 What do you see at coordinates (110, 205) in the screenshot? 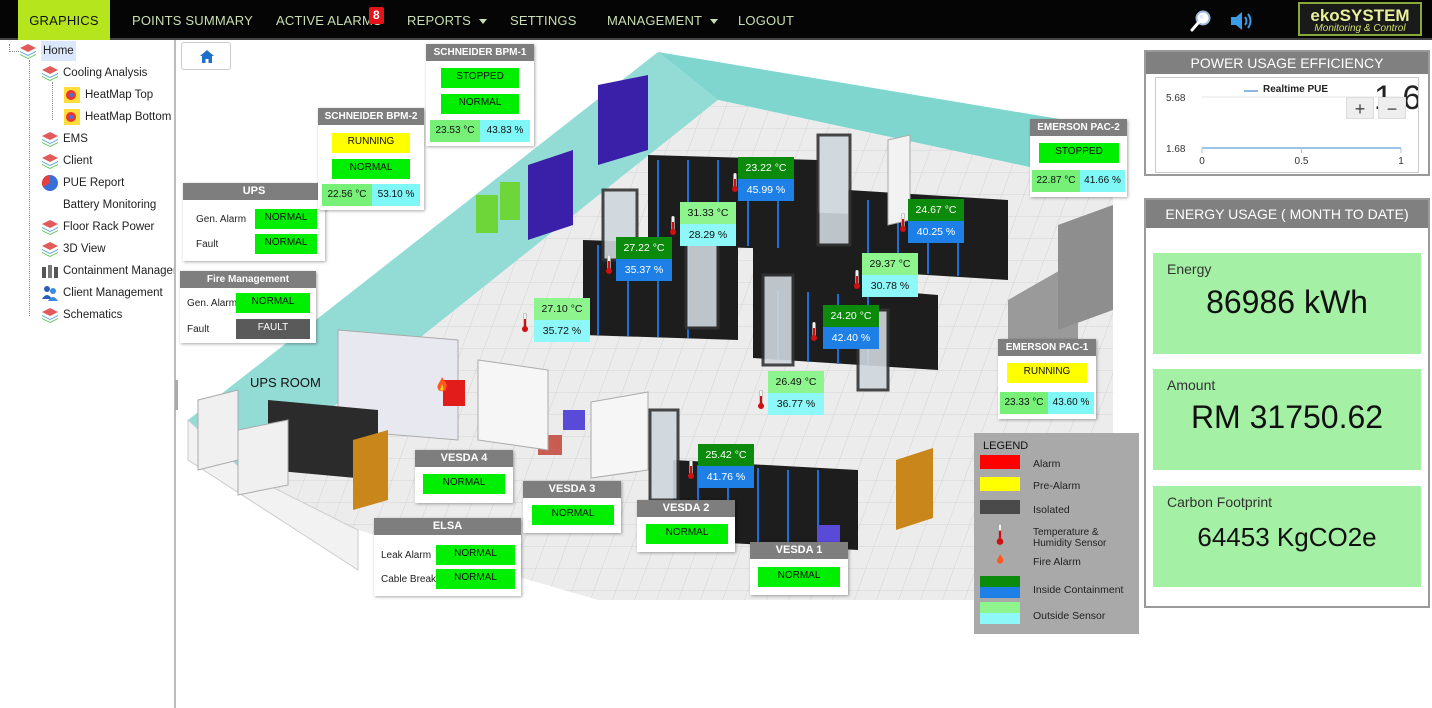
I see `tree-item-label: Battery Monitoring` at bounding box center [110, 205].